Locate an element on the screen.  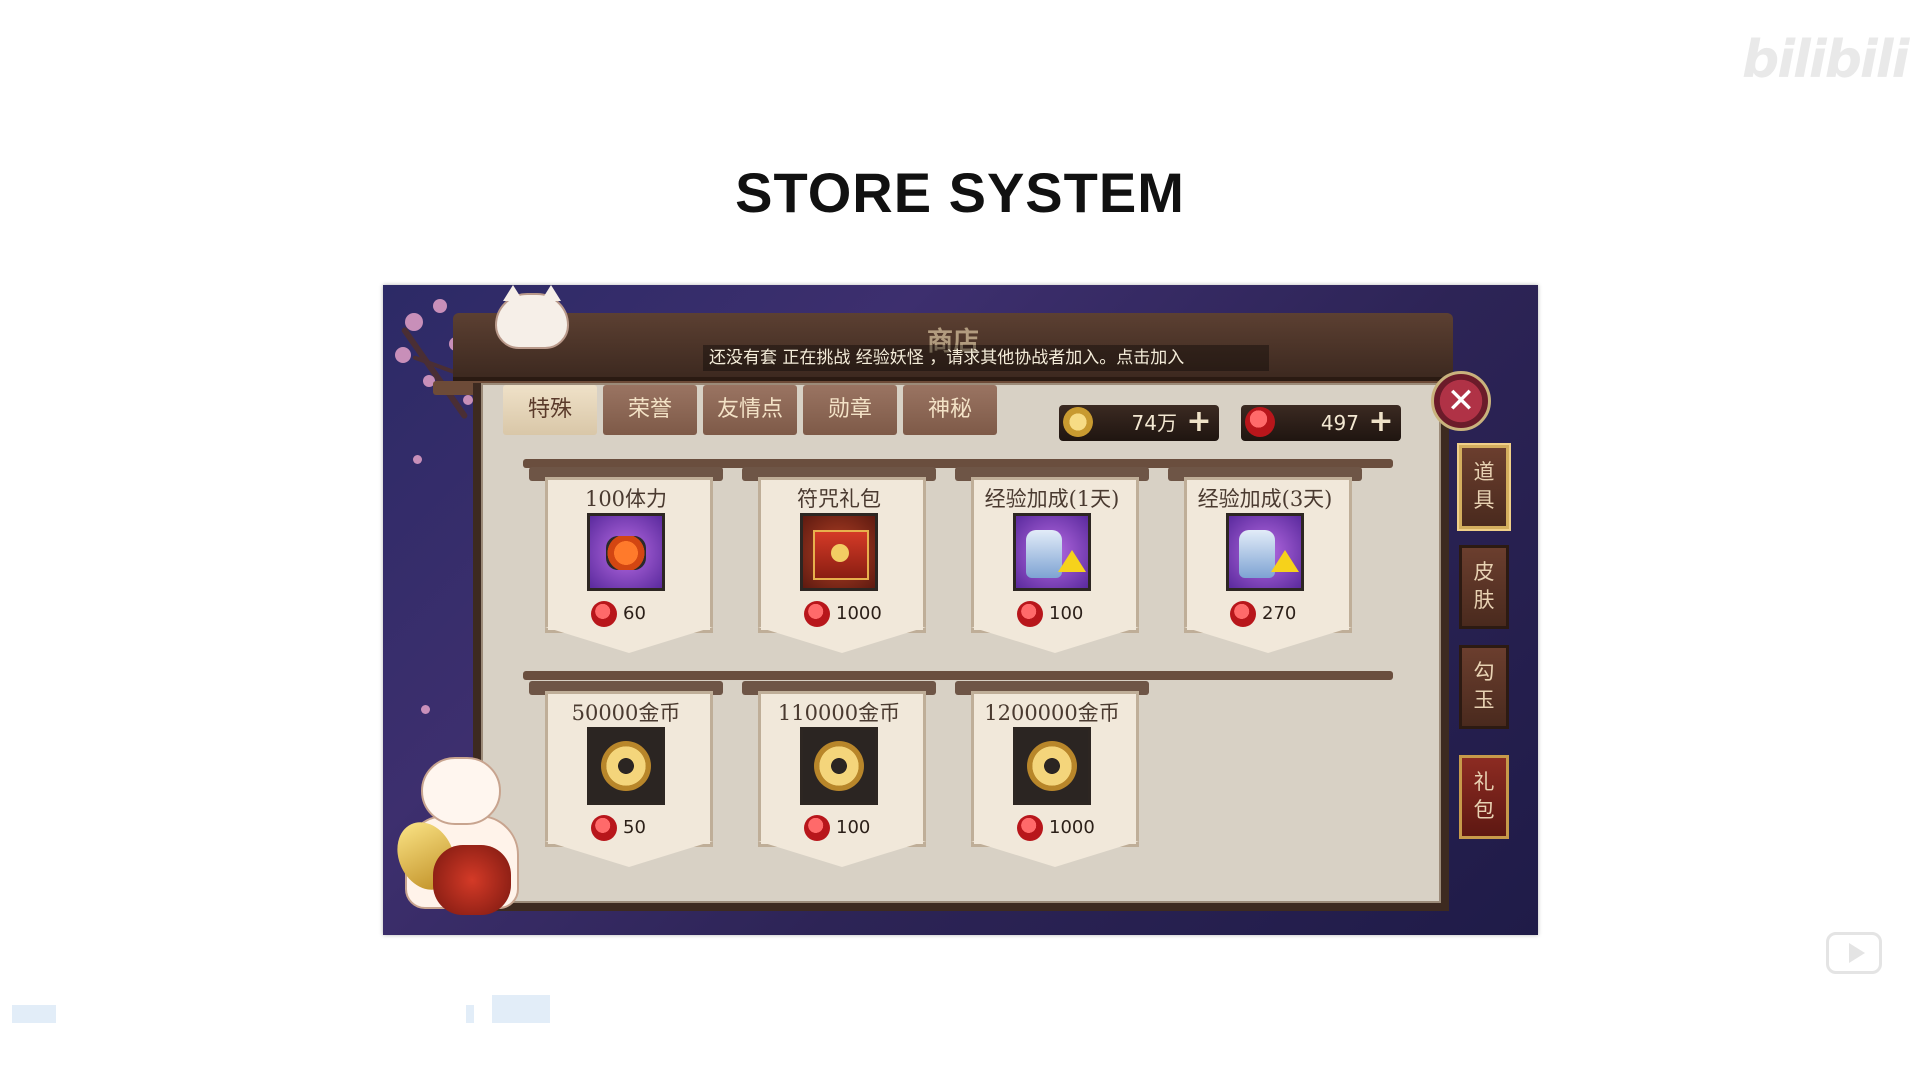
store-tabs: 特殊 荣誉 友情点 勋章 神秘 is located at coordinates (750, 411).